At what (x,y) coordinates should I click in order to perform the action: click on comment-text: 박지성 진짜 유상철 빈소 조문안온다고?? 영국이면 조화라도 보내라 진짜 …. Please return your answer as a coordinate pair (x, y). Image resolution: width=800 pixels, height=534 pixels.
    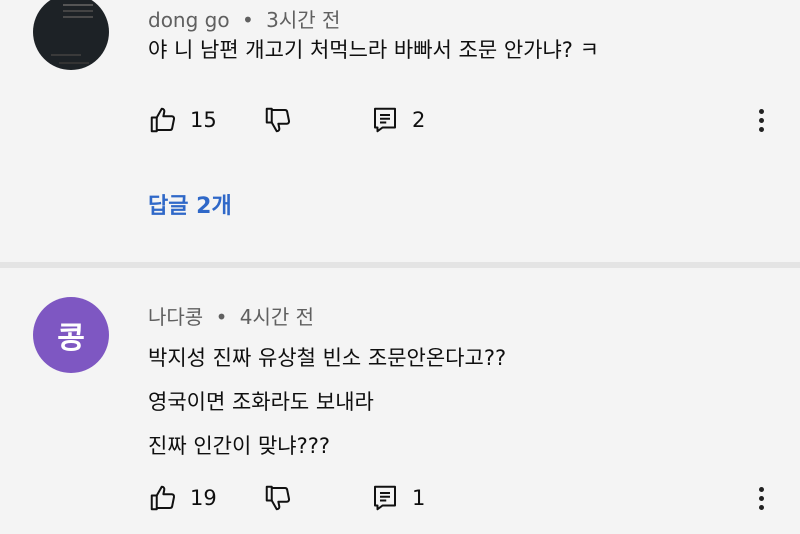
    Looking at the image, I should click on (327, 402).